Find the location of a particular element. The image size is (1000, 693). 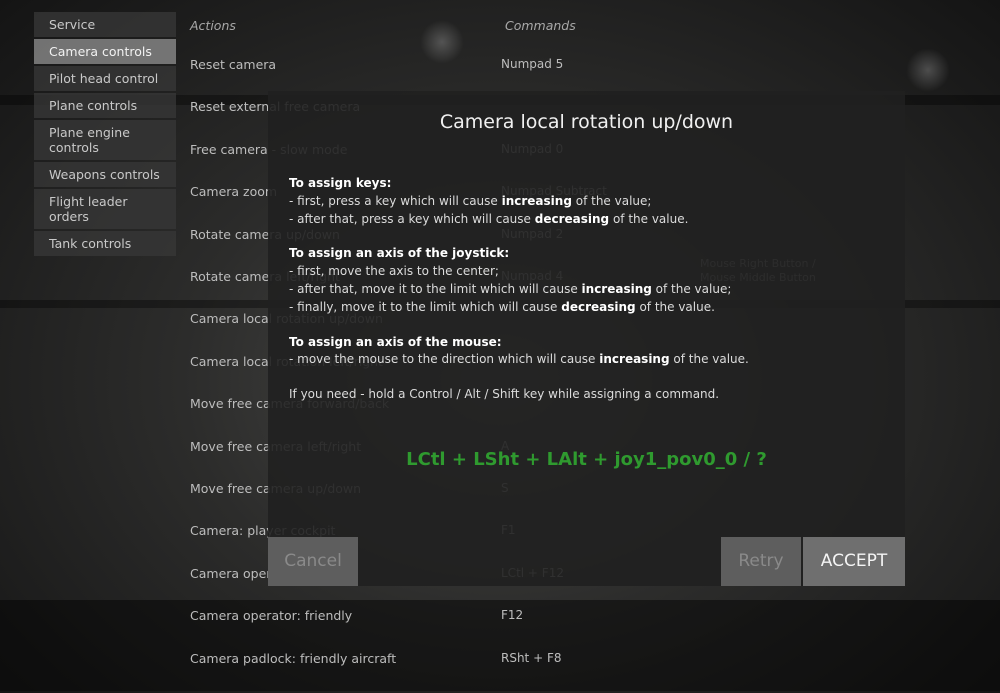

joystick-heading: To assign an axis of the joystick: is located at coordinates (399, 253).